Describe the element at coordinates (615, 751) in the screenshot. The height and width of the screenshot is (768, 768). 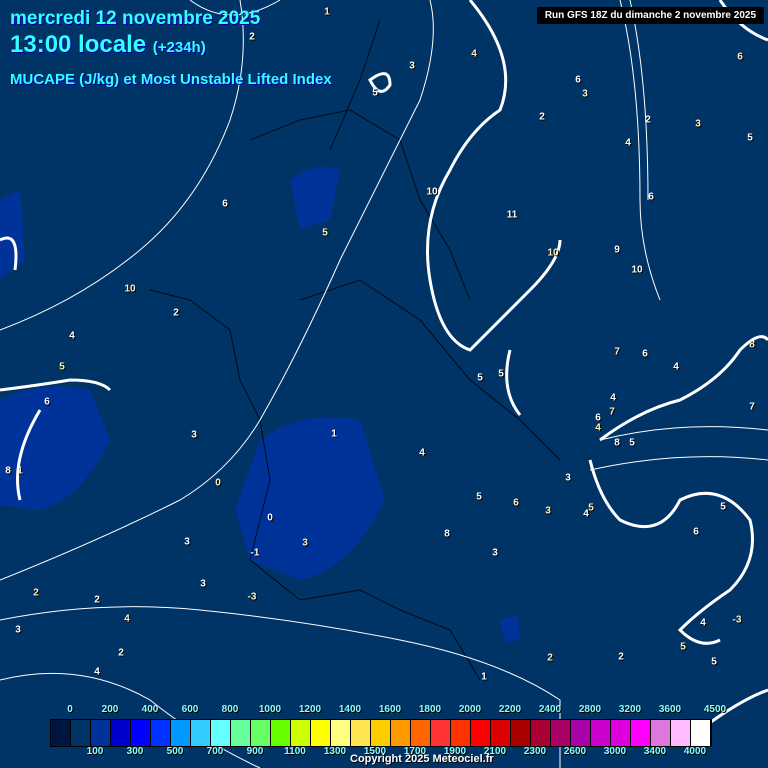
I see `colorbar-bottom-label: 3000` at that location.